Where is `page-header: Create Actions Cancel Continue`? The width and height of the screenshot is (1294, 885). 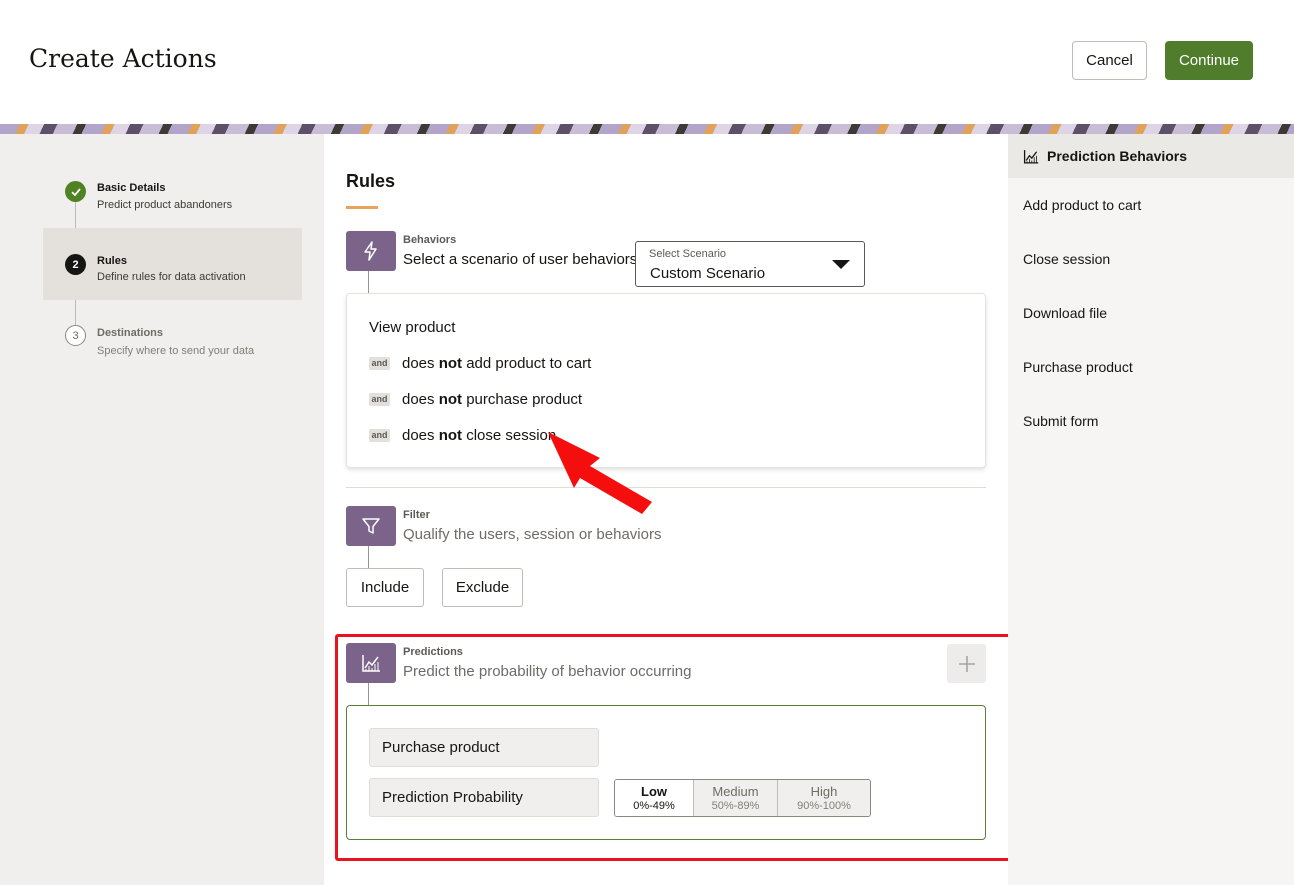
page-header: Create Actions Cancel Continue is located at coordinates (647, 62).